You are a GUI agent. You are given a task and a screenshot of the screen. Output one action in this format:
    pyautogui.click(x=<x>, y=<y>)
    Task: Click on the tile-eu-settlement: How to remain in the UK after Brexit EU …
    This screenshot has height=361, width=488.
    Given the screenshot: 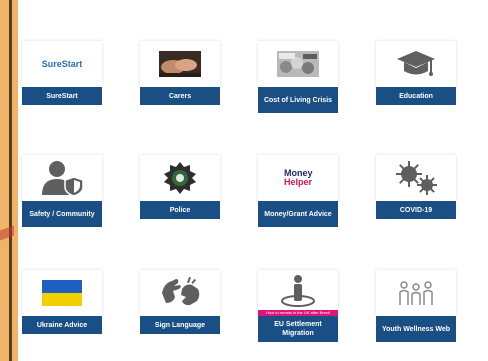 What is the action you would take?
    pyautogui.click(x=298, y=306)
    